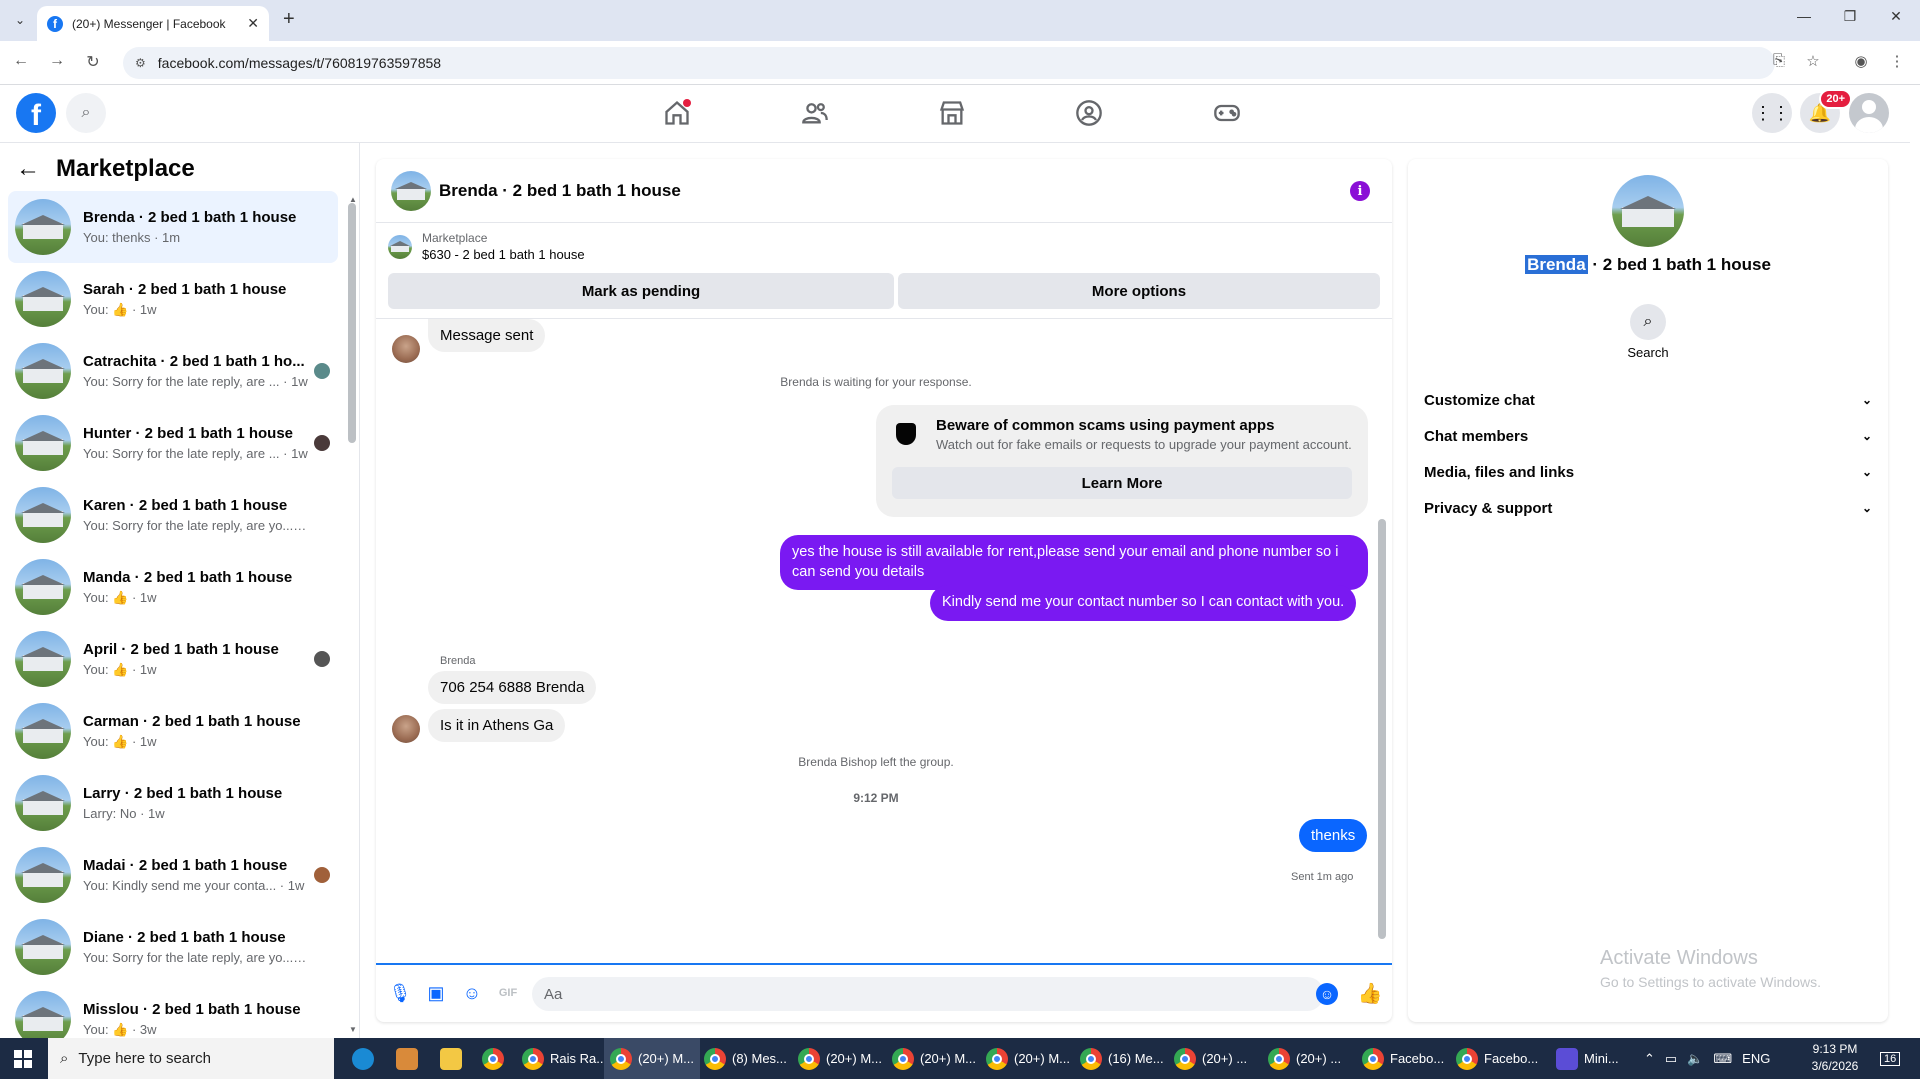 This screenshot has height=1079, width=1920. What do you see at coordinates (352, 323) in the screenshot?
I see `sidebar-scrollbar` at bounding box center [352, 323].